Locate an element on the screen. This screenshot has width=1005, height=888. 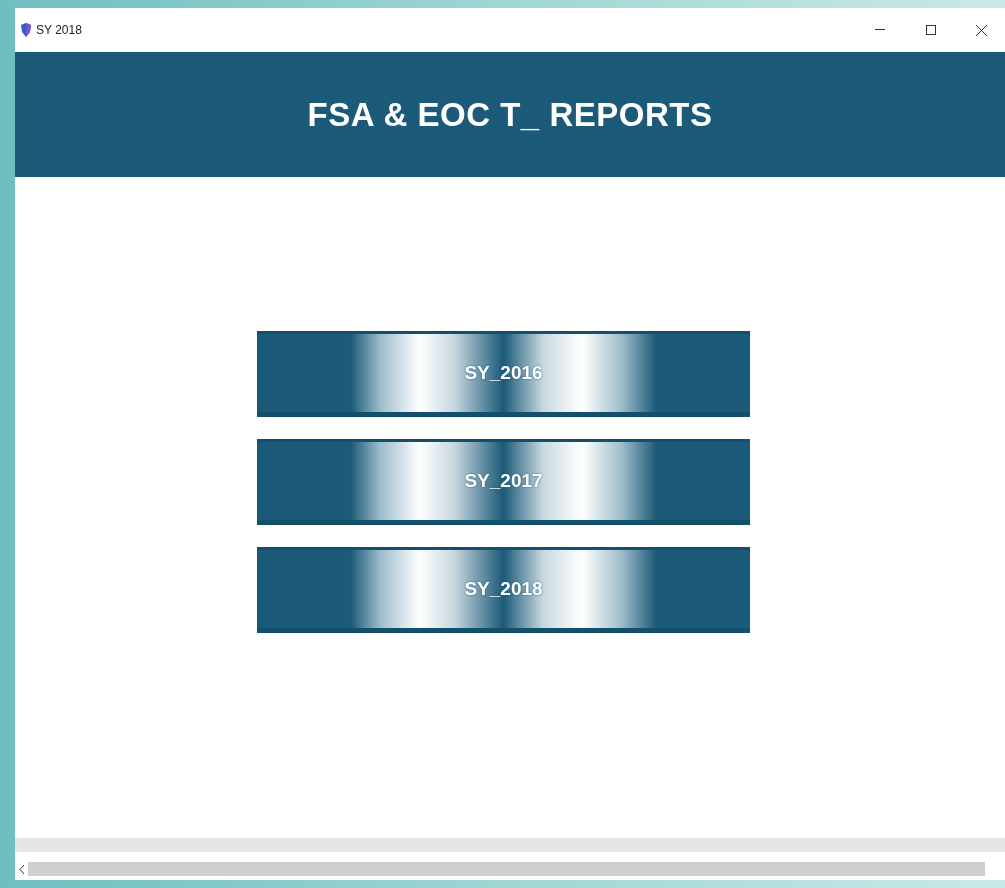
shield-icon is located at coordinates (26, 30).